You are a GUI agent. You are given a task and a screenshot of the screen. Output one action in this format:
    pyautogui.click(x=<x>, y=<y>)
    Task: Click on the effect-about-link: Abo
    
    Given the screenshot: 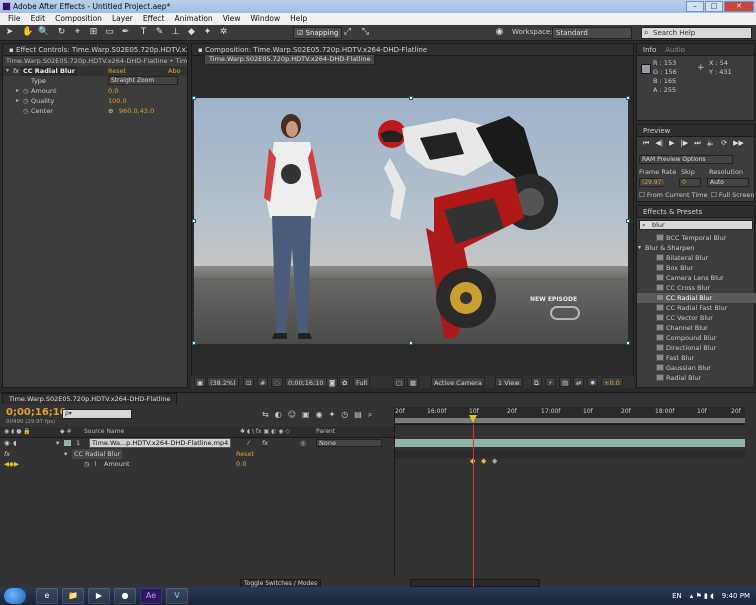 What is the action you would take?
    pyautogui.click(x=174, y=71)
    